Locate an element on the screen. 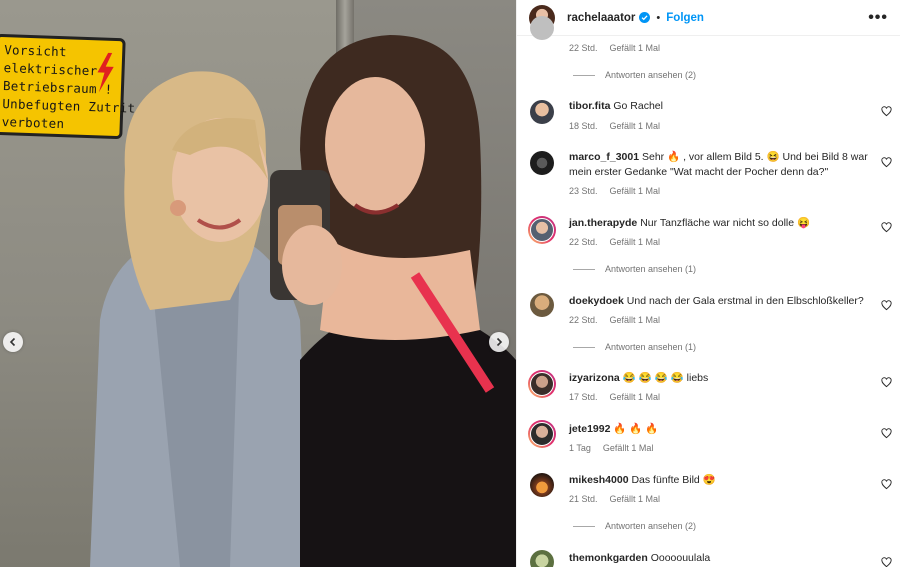  comment-meta: 23 Std. Gefällt 1 Mal is located at coordinates (614, 191).